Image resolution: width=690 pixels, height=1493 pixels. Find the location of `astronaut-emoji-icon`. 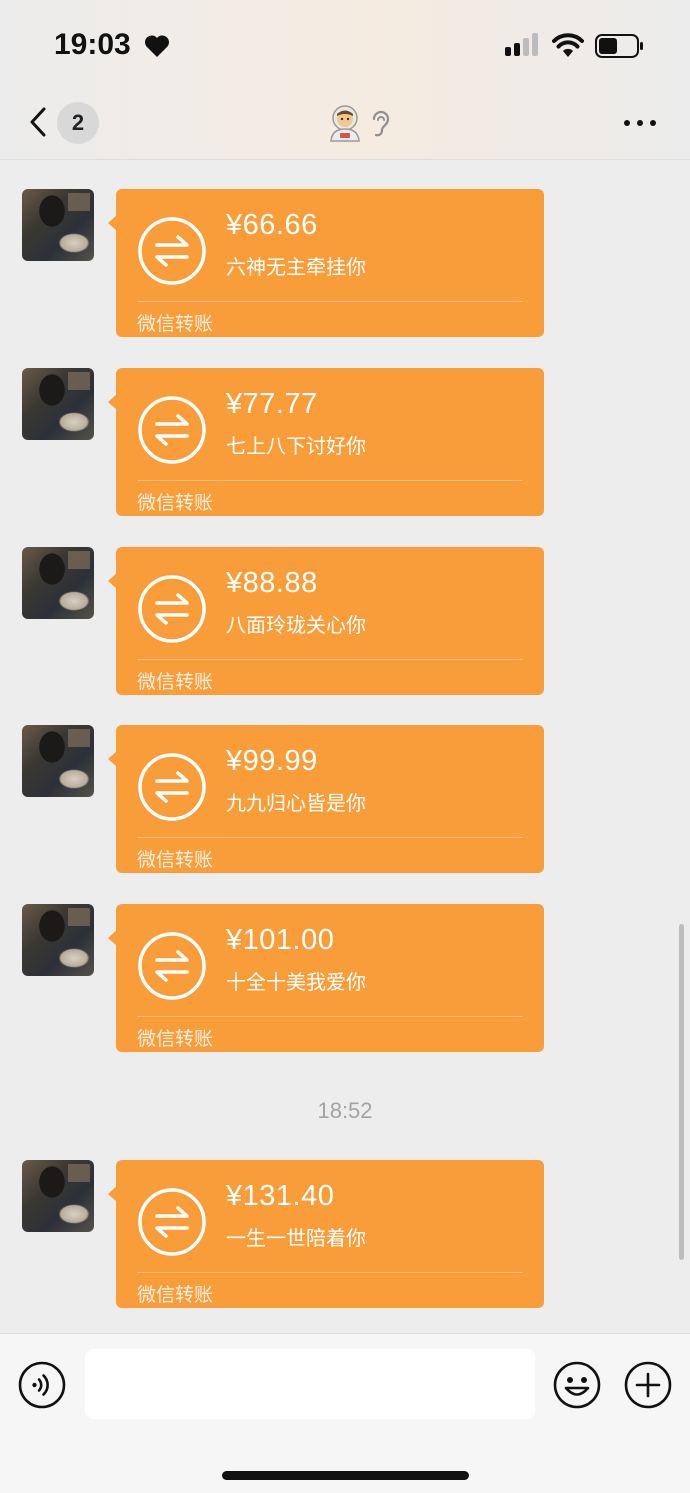

astronaut-emoji-icon is located at coordinates (345, 123).